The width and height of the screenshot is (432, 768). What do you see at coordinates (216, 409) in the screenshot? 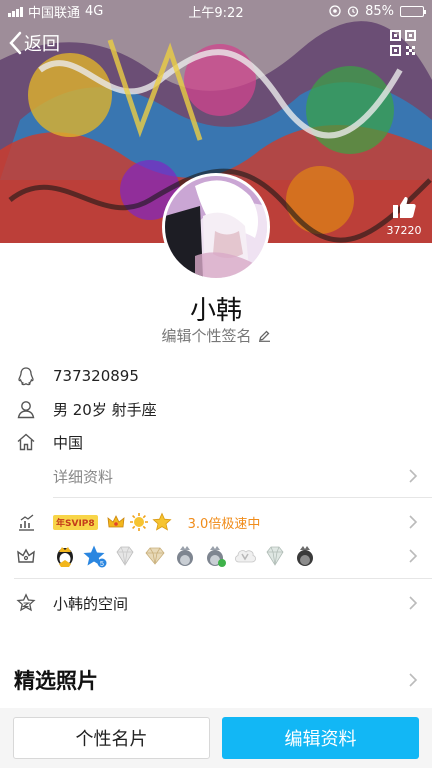
I see `personal-info-row: 男 20岁 射手座` at bounding box center [216, 409].